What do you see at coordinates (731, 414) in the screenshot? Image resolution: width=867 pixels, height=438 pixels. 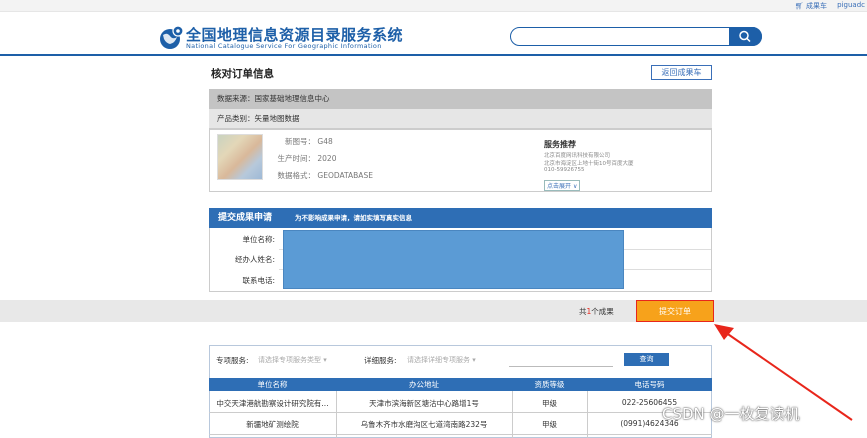 I see `watermark: CSDN @一枚复读机` at bounding box center [731, 414].